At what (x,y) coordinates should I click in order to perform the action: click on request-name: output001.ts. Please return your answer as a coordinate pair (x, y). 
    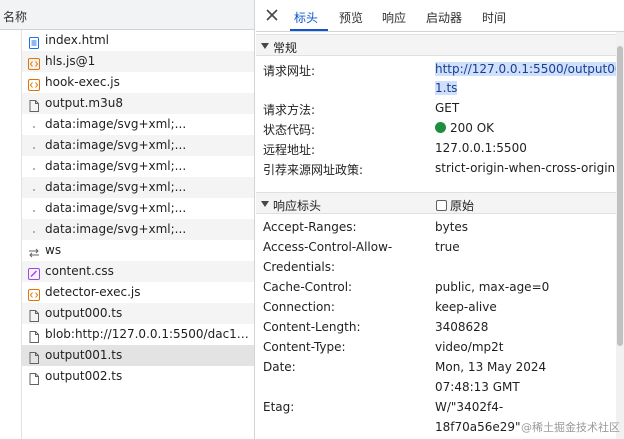
    Looking at the image, I should click on (83, 355).